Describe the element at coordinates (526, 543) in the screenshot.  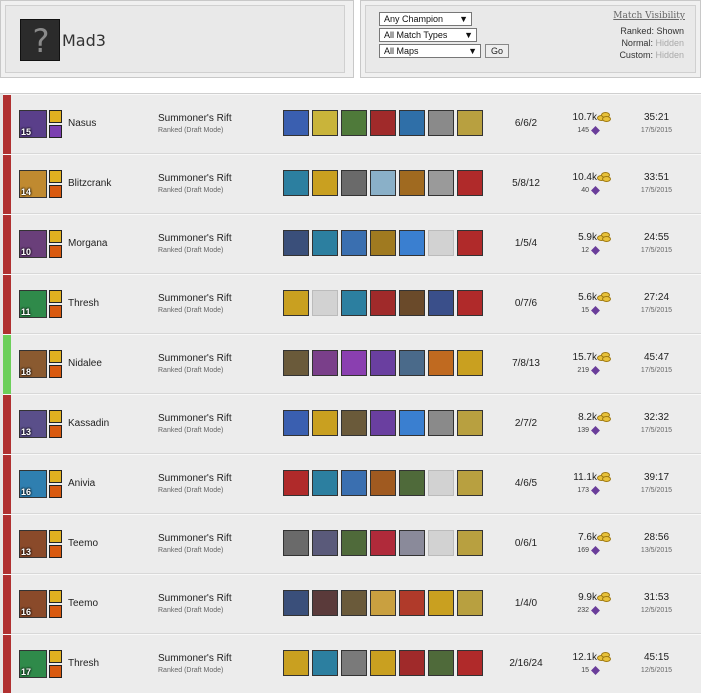
I see `kda: 0/6/1` at that location.